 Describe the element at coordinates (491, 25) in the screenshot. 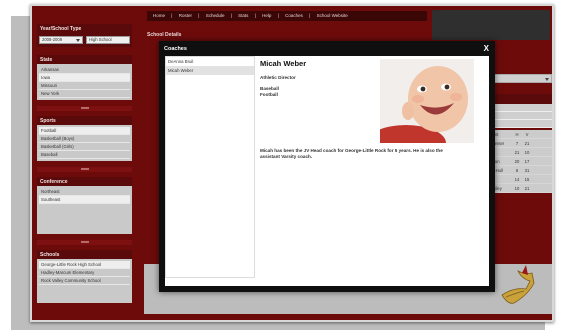

I see `logo-banner` at that location.